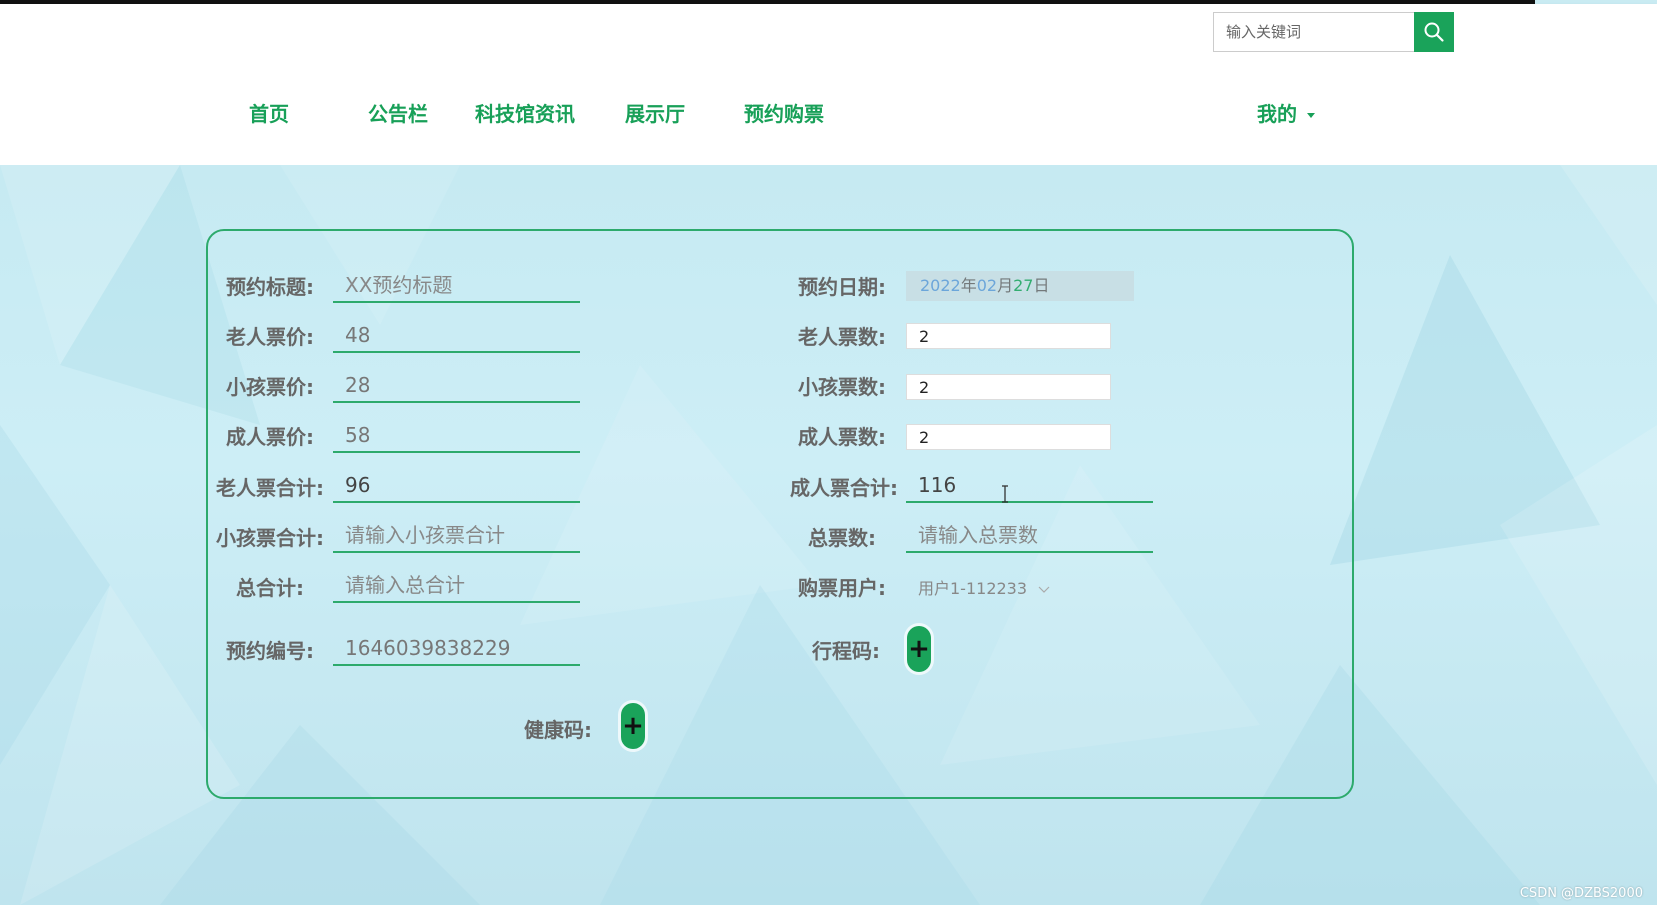 The width and height of the screenshot is (1657, 905). I want to click on grand-total-label: 总合计:, so click(270, 588).